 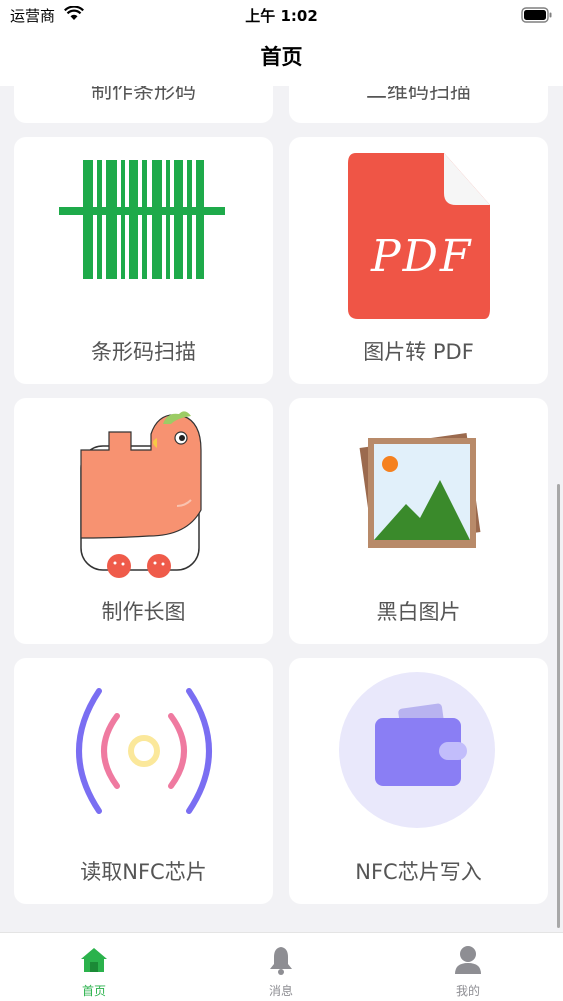 I want to click on page-title: 首页, so click(x=281, y=57).